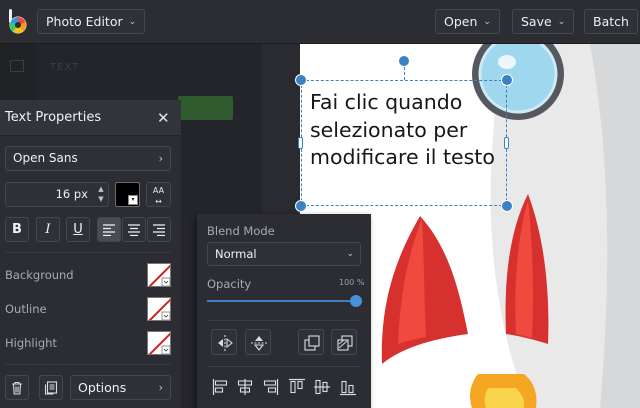 This screenshot has width=640, height=408. I want to click on panel-header: Text Properties ✕, so click(90, 118).